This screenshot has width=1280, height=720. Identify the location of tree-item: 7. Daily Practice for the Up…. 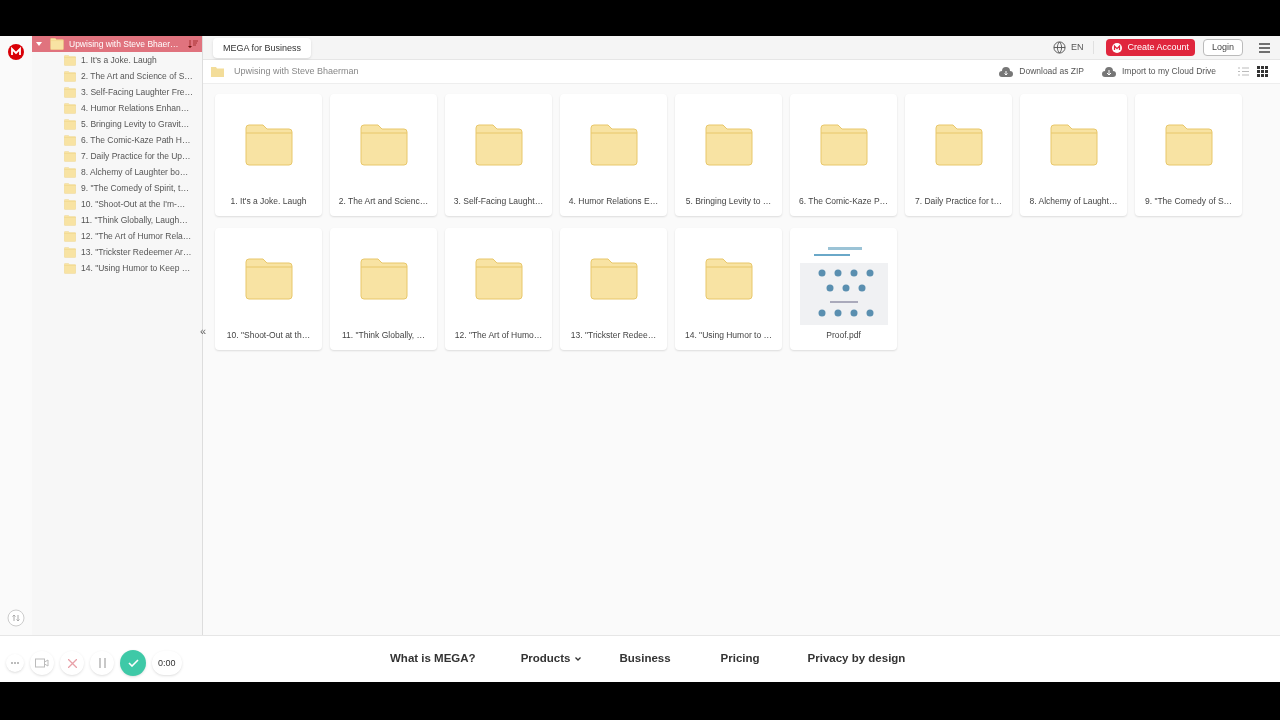
(136, 156).